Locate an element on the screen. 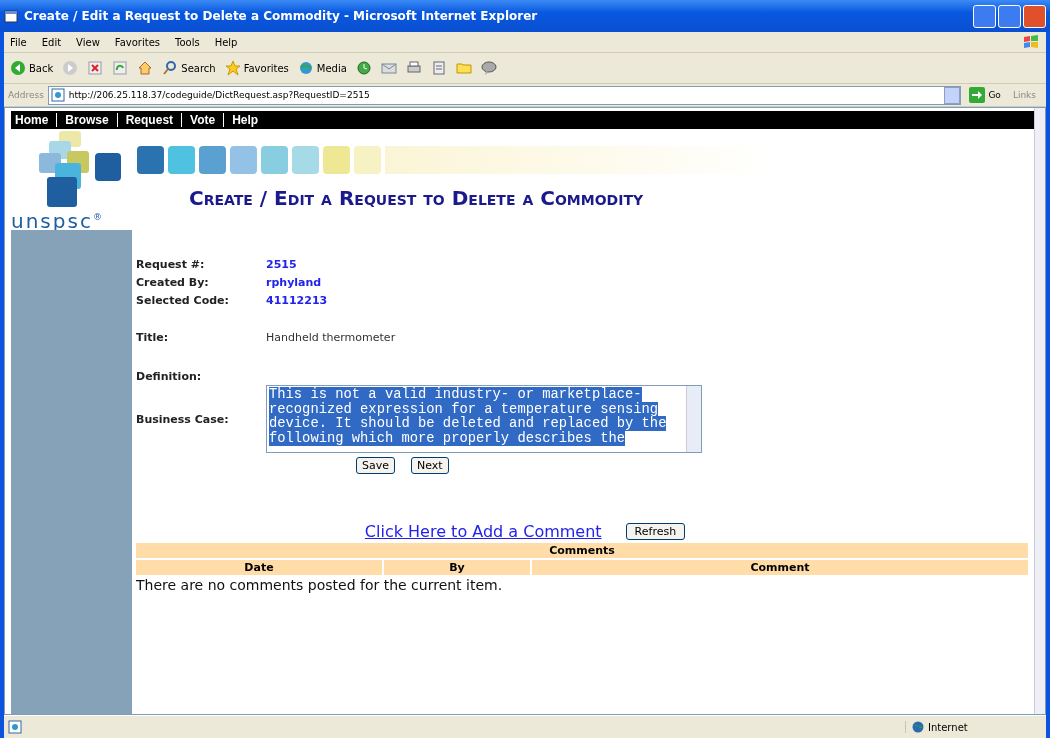  search-button: Search is located at coordinates (189, 68).